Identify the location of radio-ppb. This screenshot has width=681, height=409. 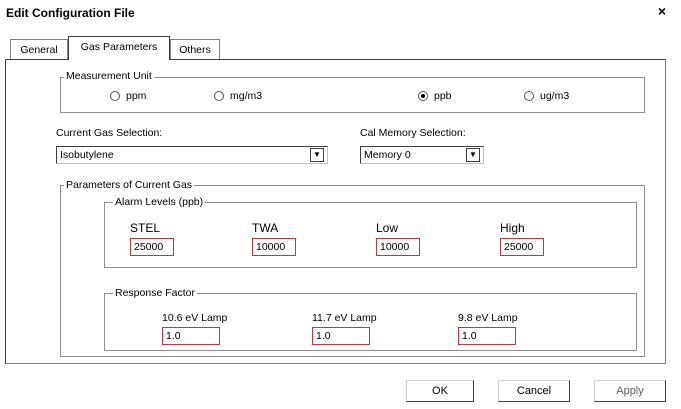
(423, 96).